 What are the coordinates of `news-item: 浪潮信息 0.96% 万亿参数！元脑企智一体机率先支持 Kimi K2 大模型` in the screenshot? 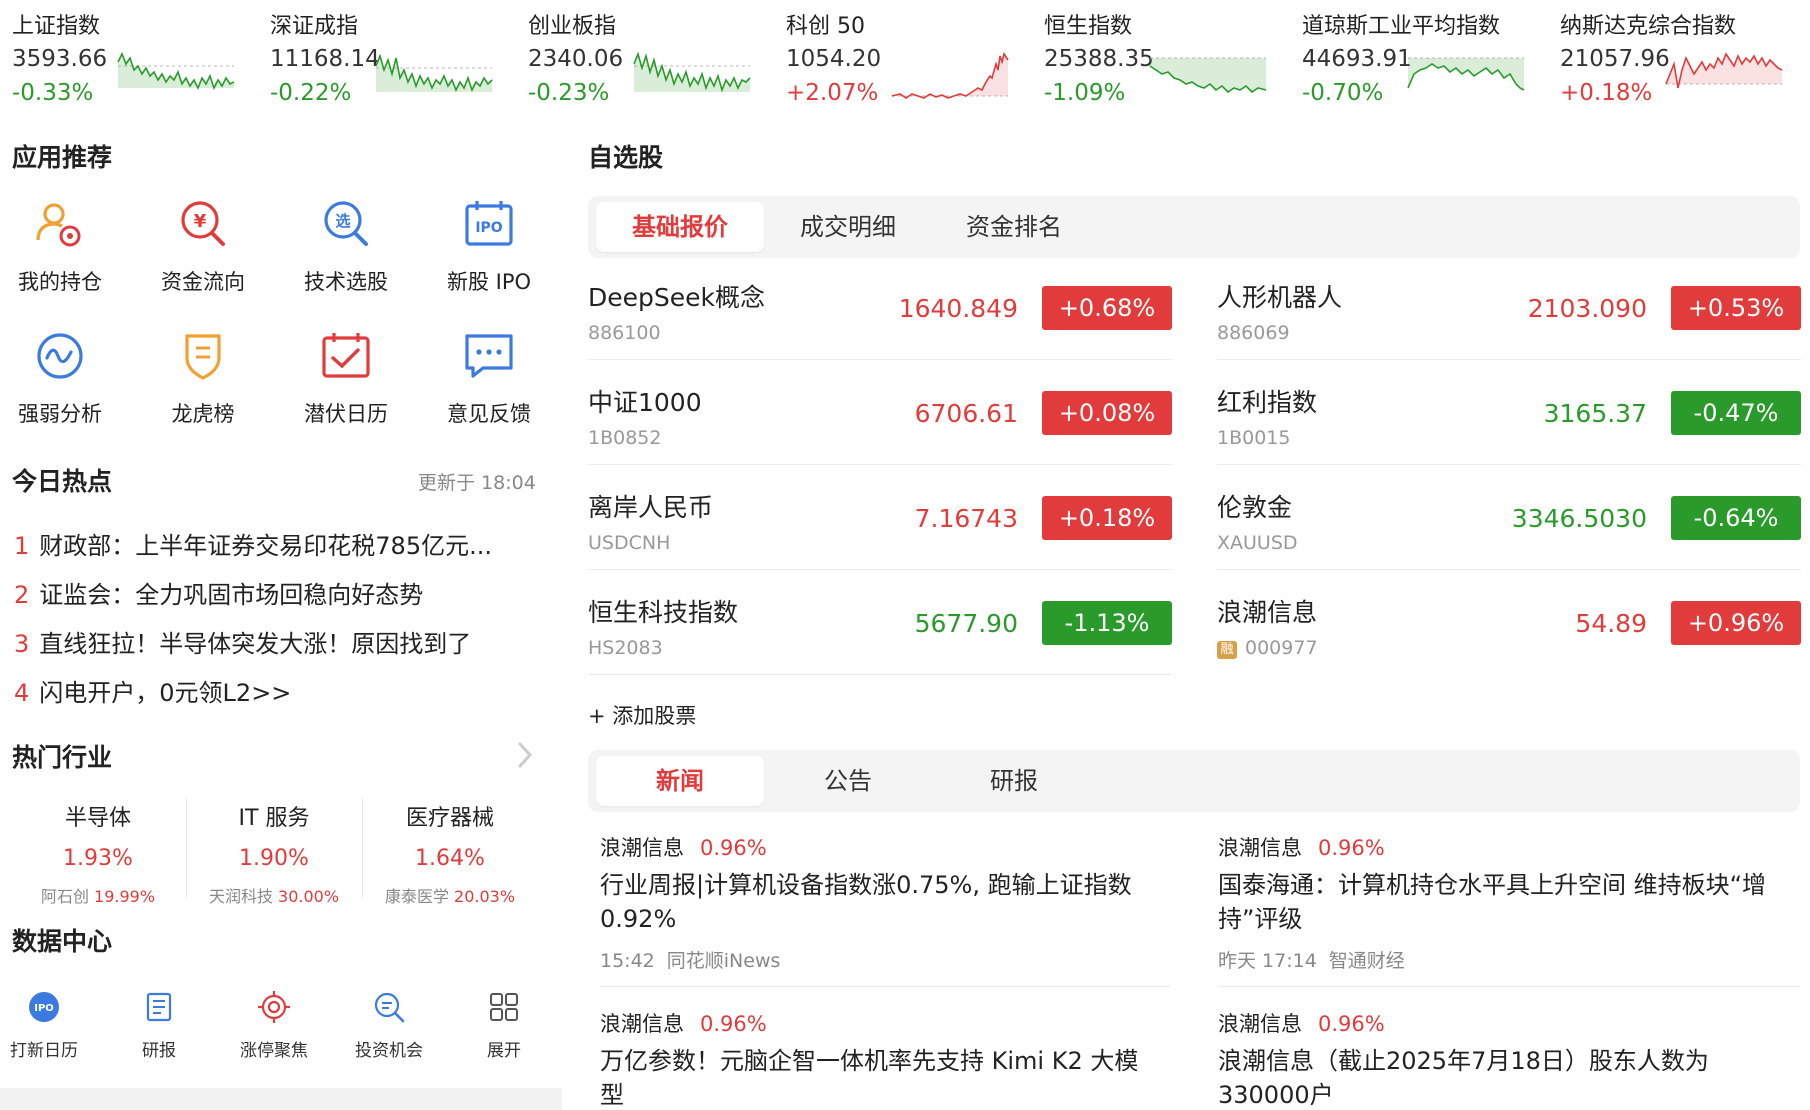 It's located at (880, 1059).